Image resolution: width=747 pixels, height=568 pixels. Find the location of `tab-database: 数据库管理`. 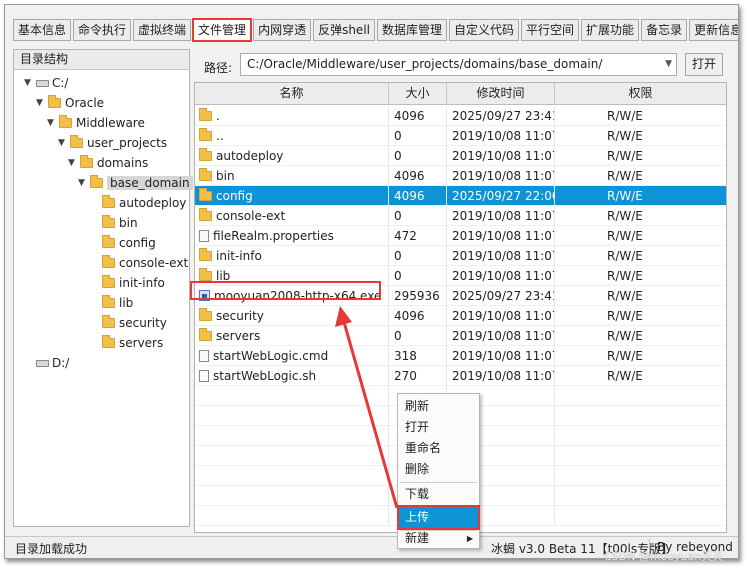

tab-database: 数据库管理 is located at coordinates (412, 30).